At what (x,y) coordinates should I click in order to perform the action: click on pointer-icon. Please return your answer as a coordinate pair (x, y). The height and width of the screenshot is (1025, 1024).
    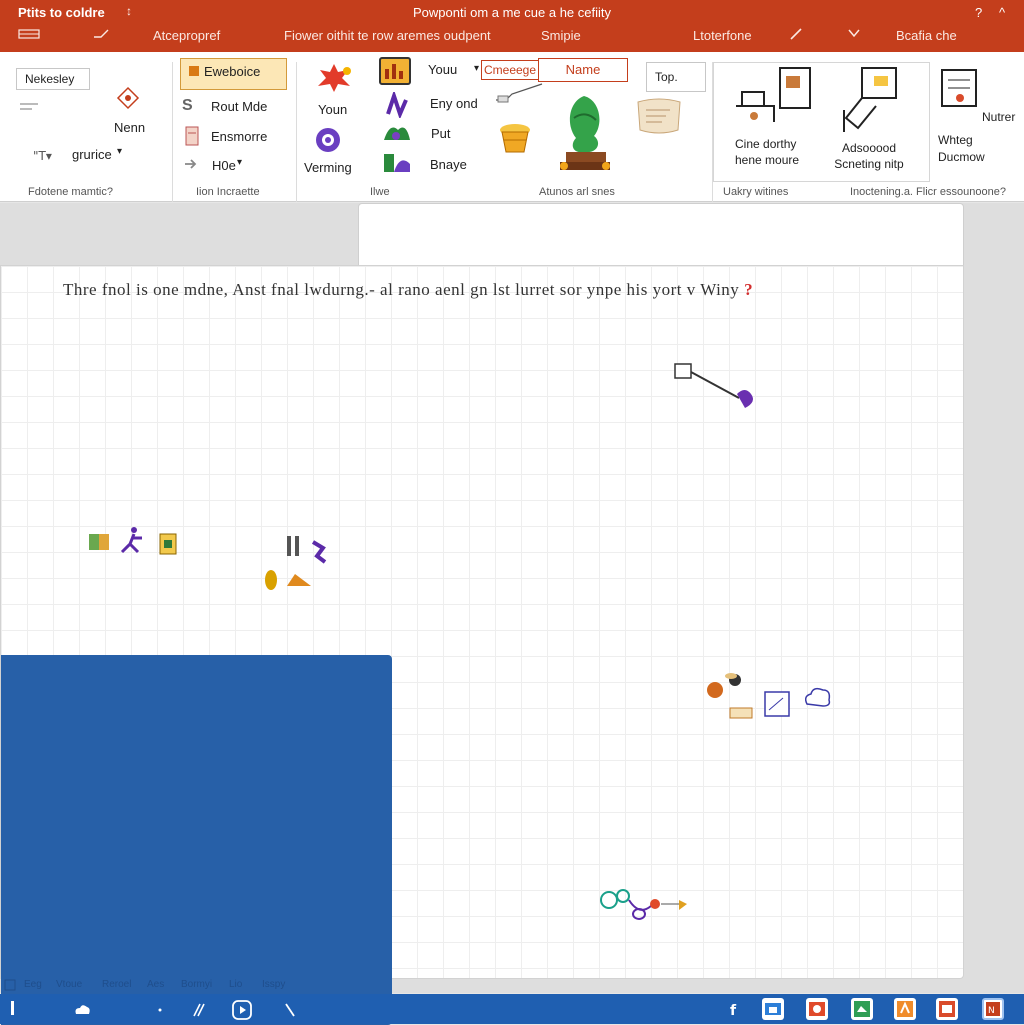
    Looking at the image, I should click on (290, 1010).